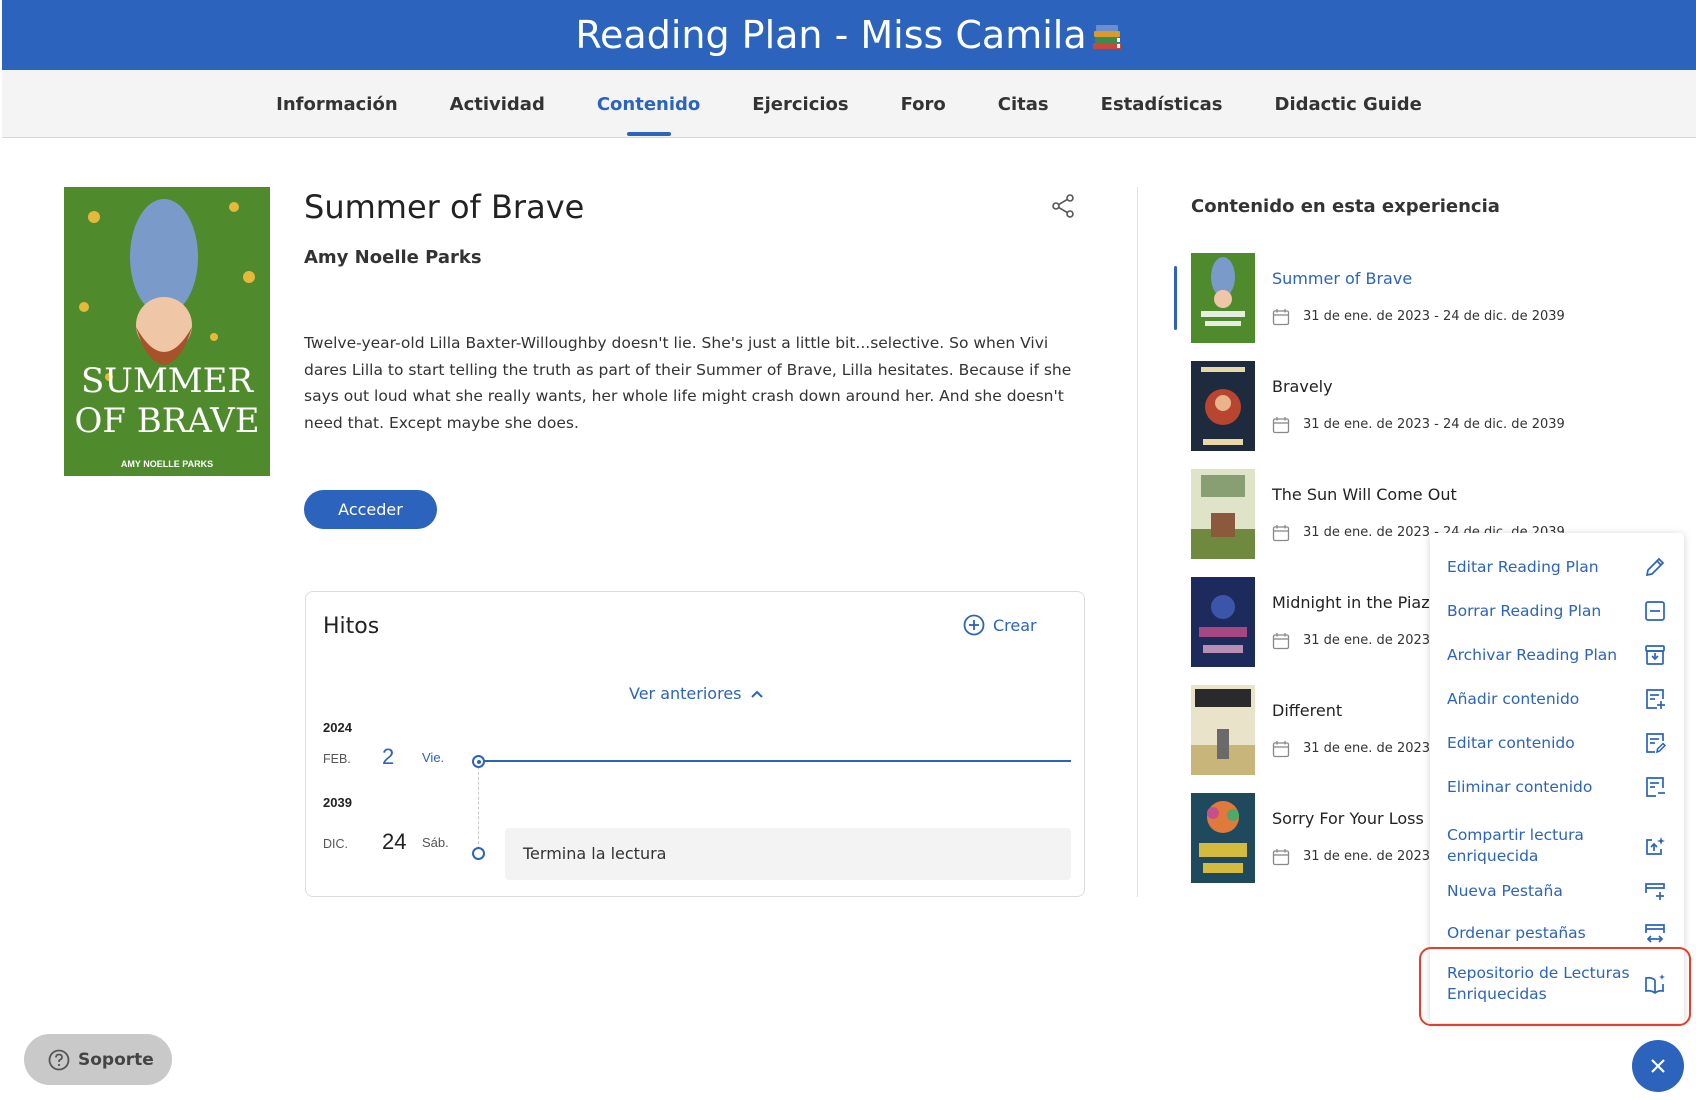 This screenshot has width=1696, height=1100. Describe the element at coordinates (1656, 743) in the screenshot. I see `edit-content-icon` at that location.